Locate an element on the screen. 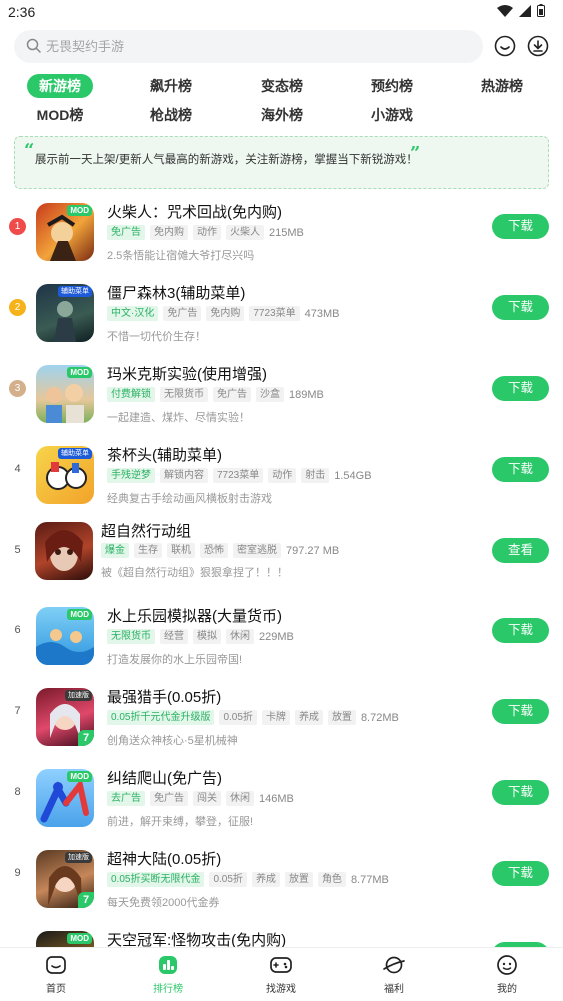 The image size is (563, 1001). nav-profile: 我的 is located at coordinates (507, 974).